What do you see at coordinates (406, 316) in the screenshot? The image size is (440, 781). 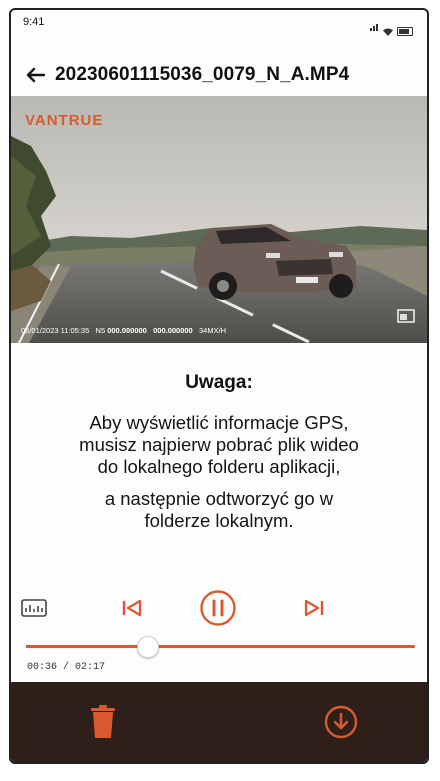 I see `fullscreen-icon` at bounding box center [406, 316].